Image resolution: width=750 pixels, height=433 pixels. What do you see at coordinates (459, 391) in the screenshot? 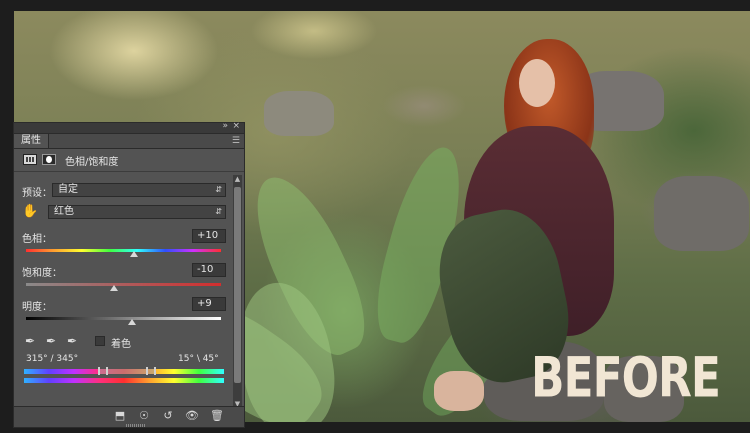
I see `subject-foot` at bounding box center [459, 391].